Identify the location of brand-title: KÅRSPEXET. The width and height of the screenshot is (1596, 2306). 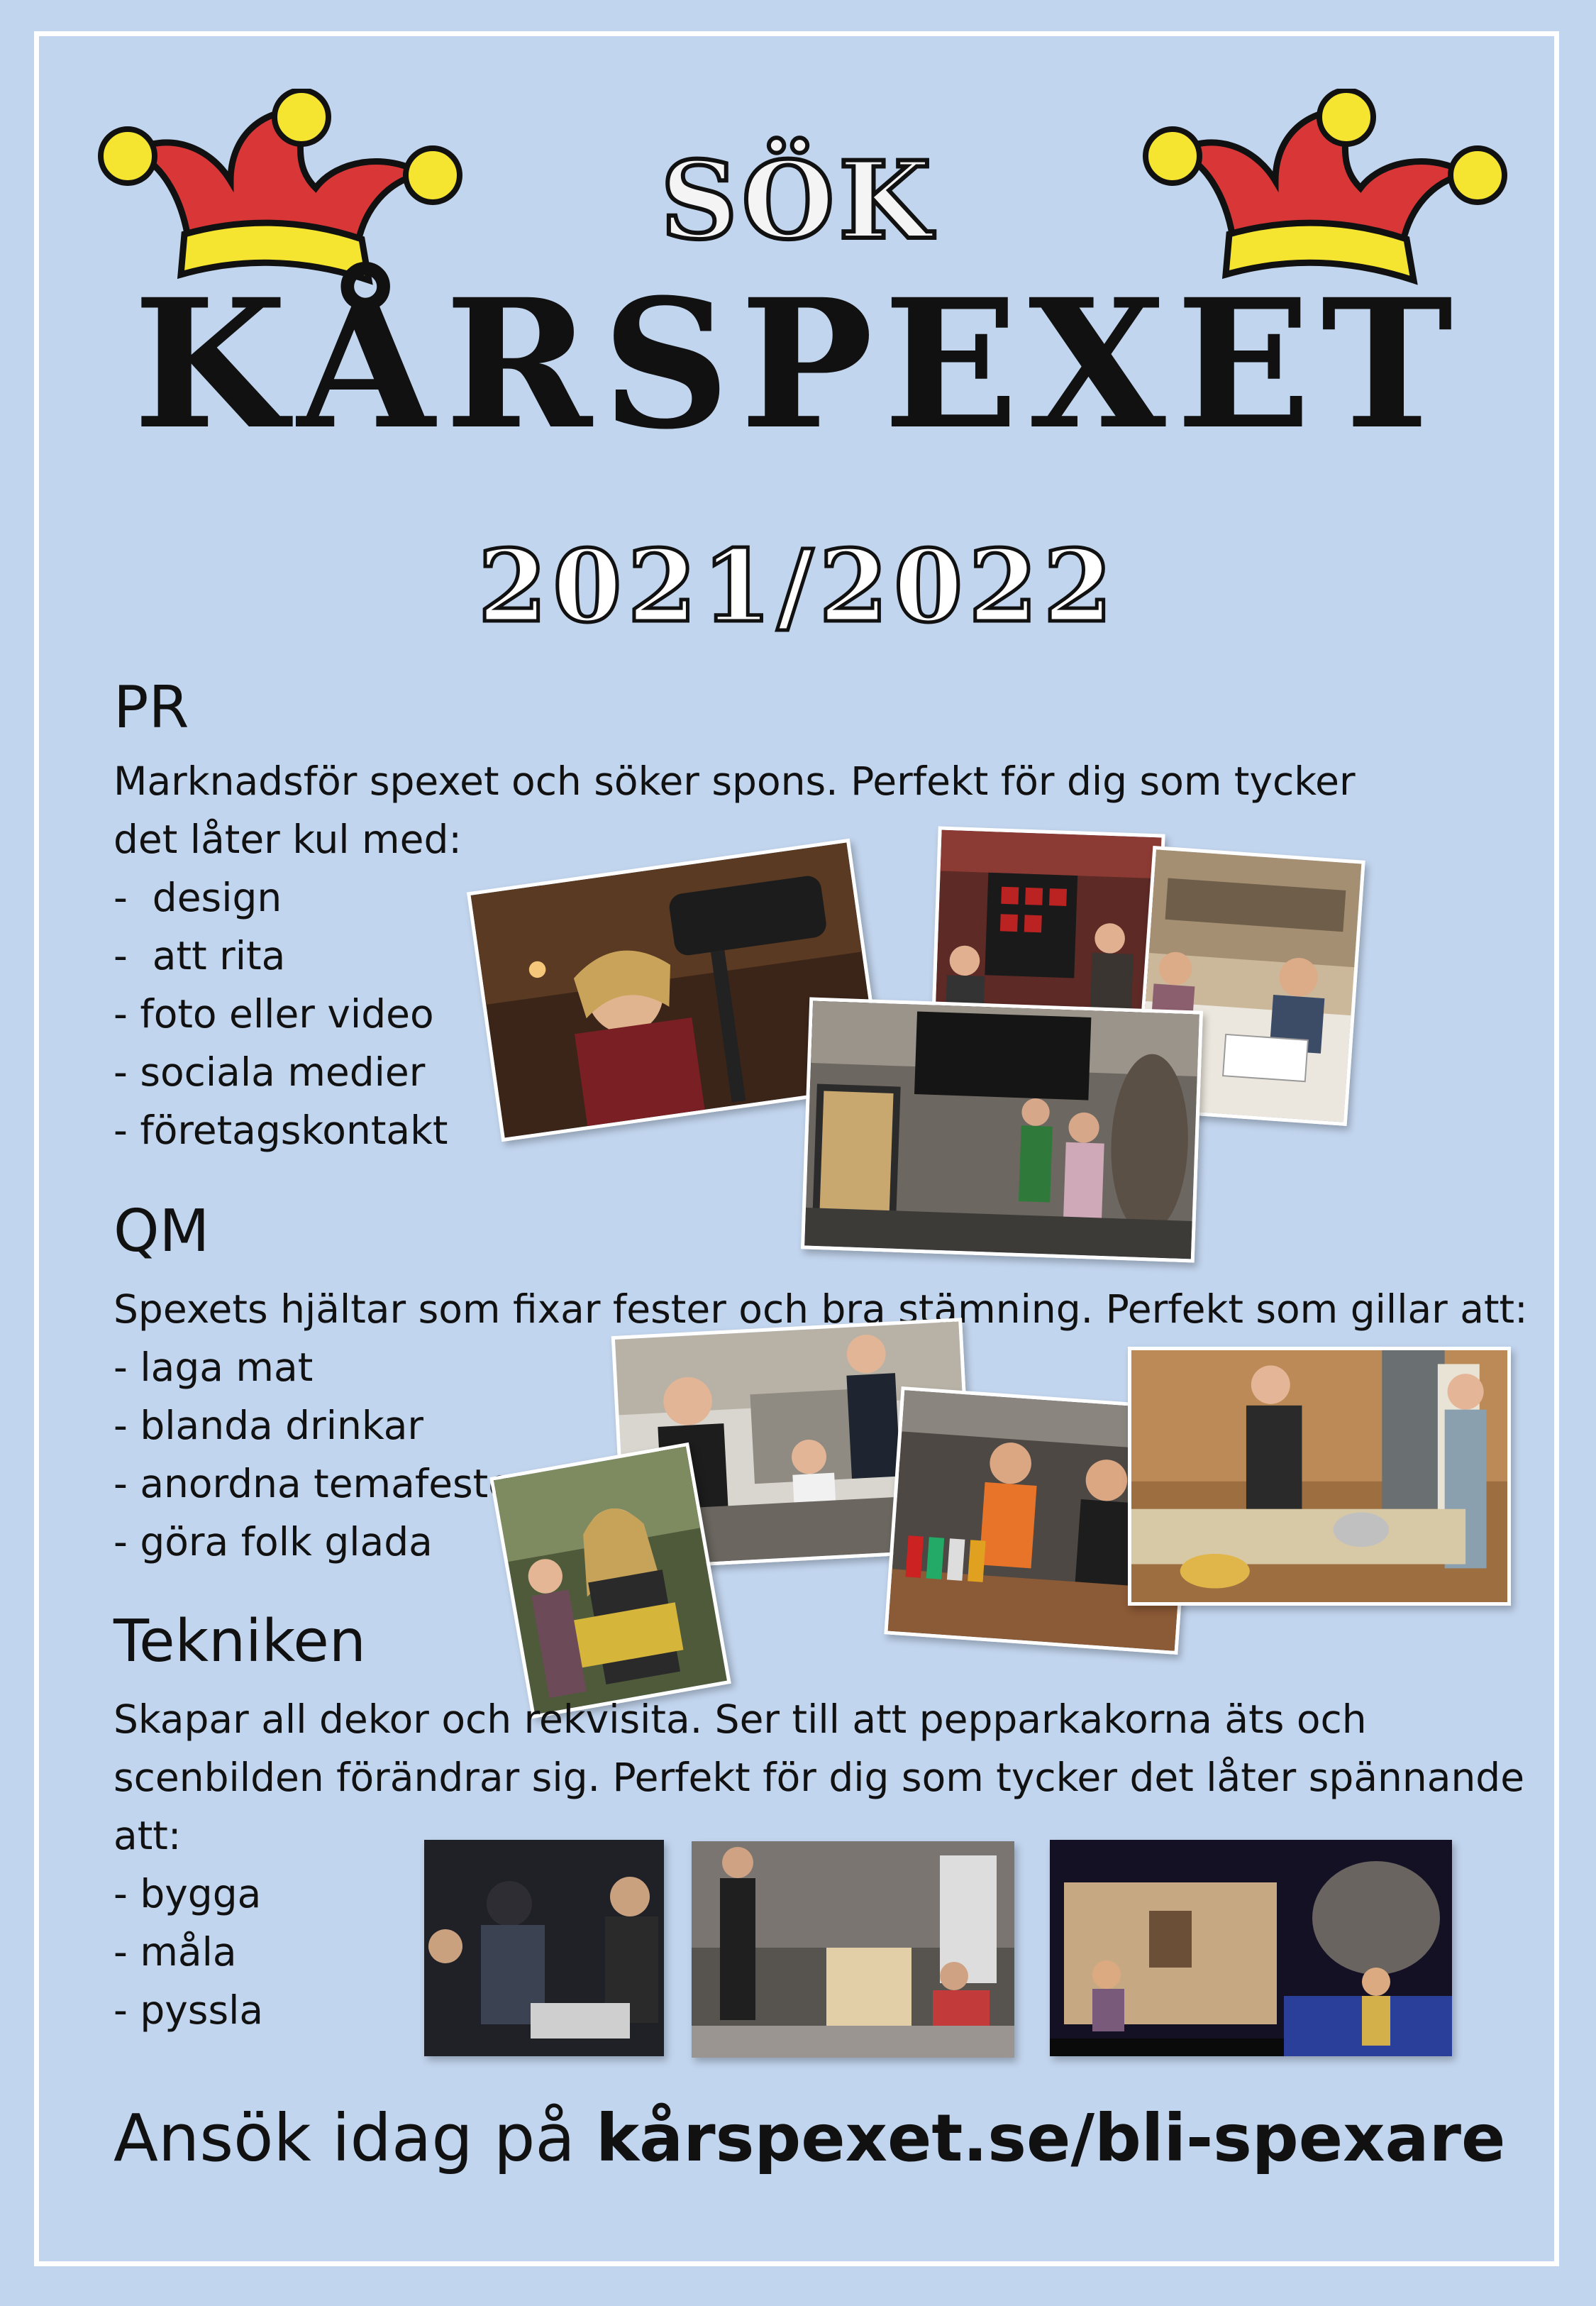
(798, 364).